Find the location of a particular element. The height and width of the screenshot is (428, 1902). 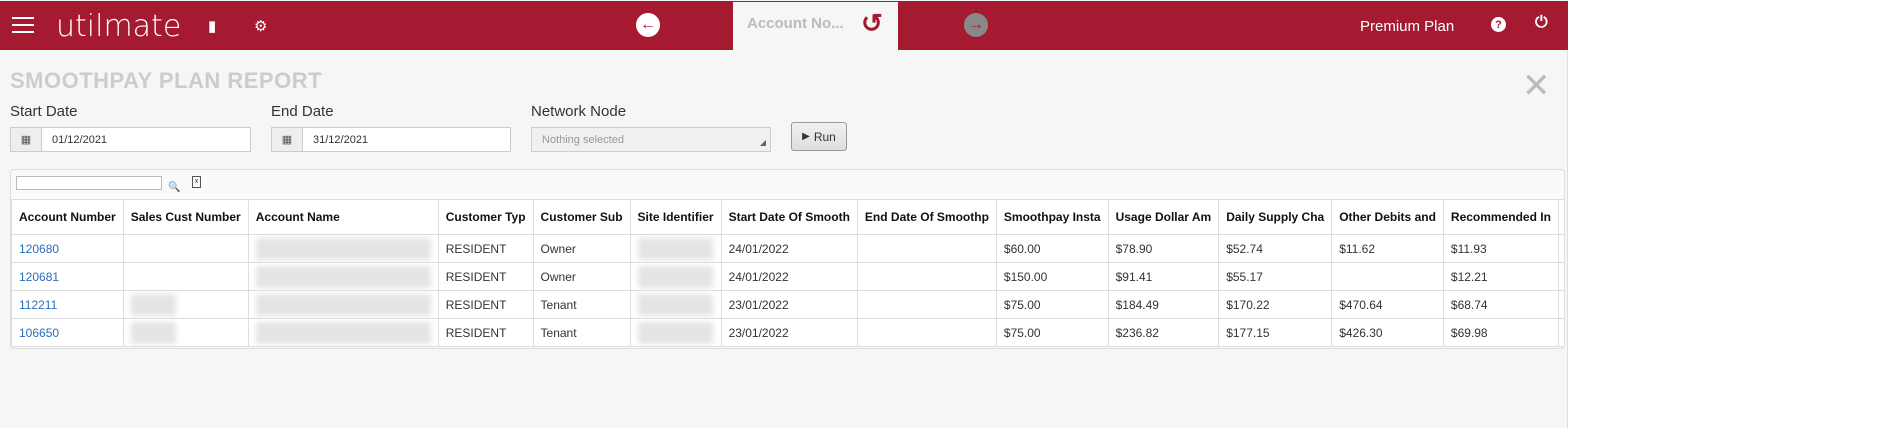

table-cell: $184.49 is located at coordinates (1163, 304).